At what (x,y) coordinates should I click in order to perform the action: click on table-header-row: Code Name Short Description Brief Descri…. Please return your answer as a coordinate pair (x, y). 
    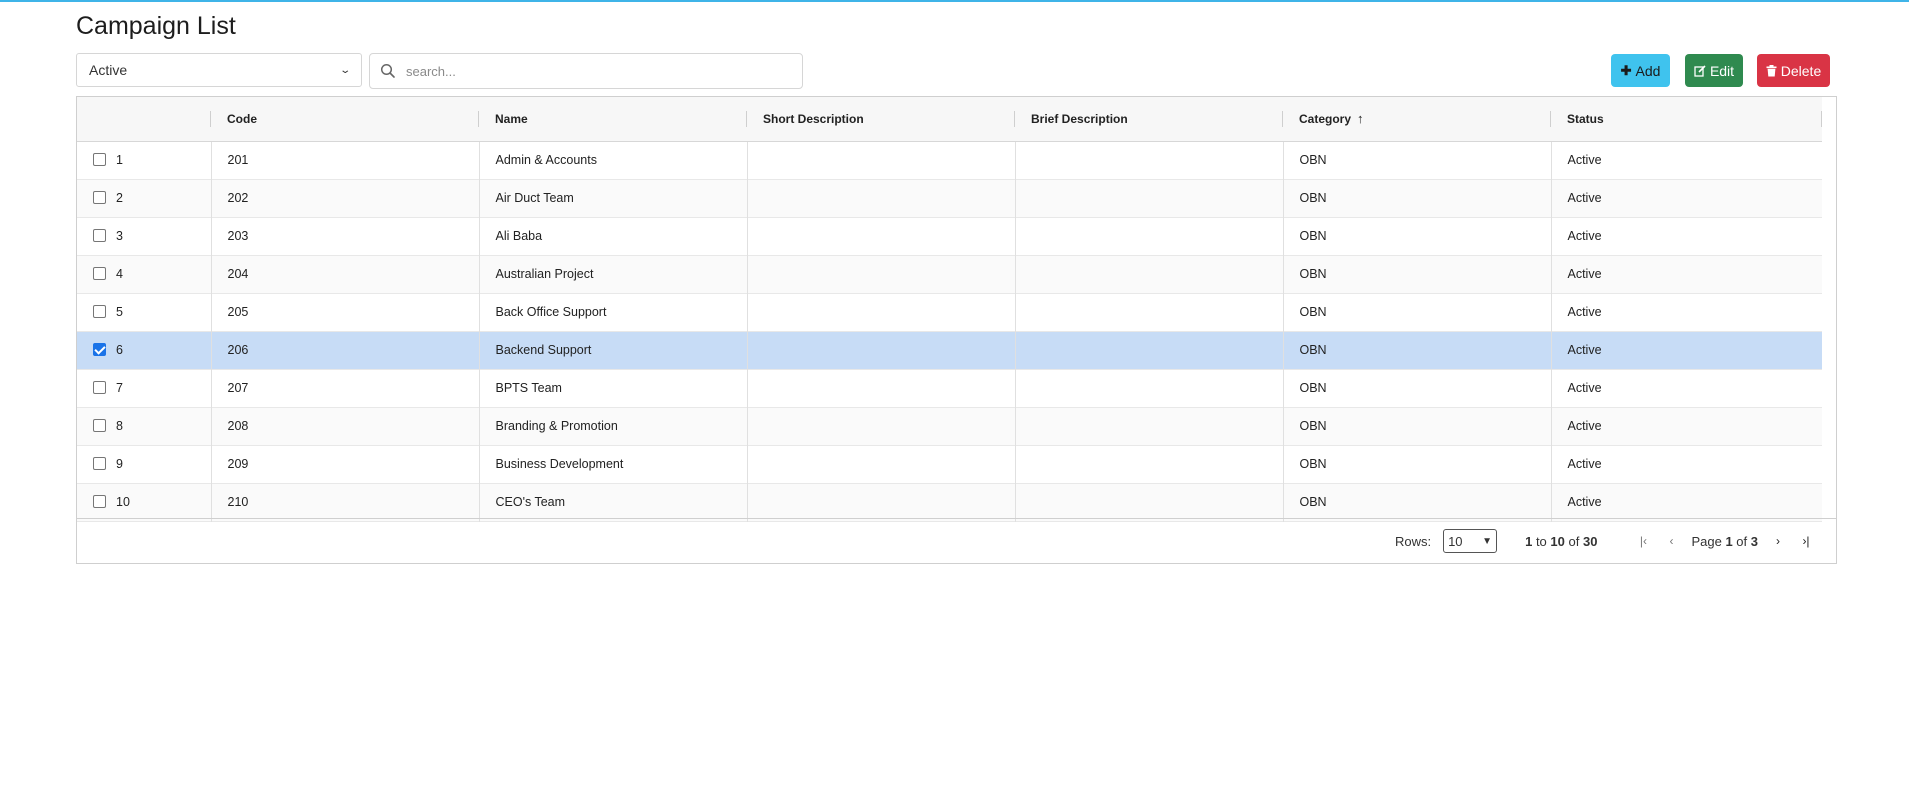
    Looking at the image, I should click on (949, 119).